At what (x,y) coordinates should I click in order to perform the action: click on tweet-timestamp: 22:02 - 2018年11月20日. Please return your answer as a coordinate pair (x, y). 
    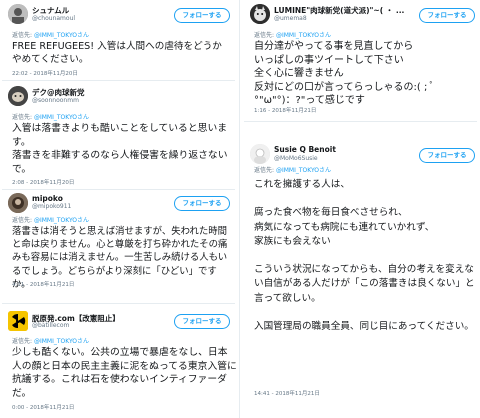
    Looking at the image, I should click on (45, 73).